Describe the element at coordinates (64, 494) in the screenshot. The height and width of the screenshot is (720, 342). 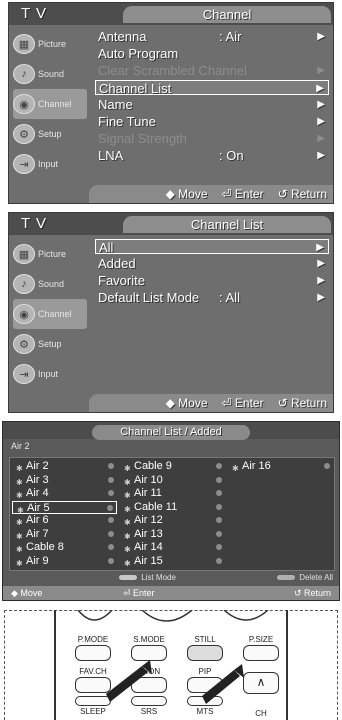
I see `channel-list-item: ✱ Air 4` at that location.